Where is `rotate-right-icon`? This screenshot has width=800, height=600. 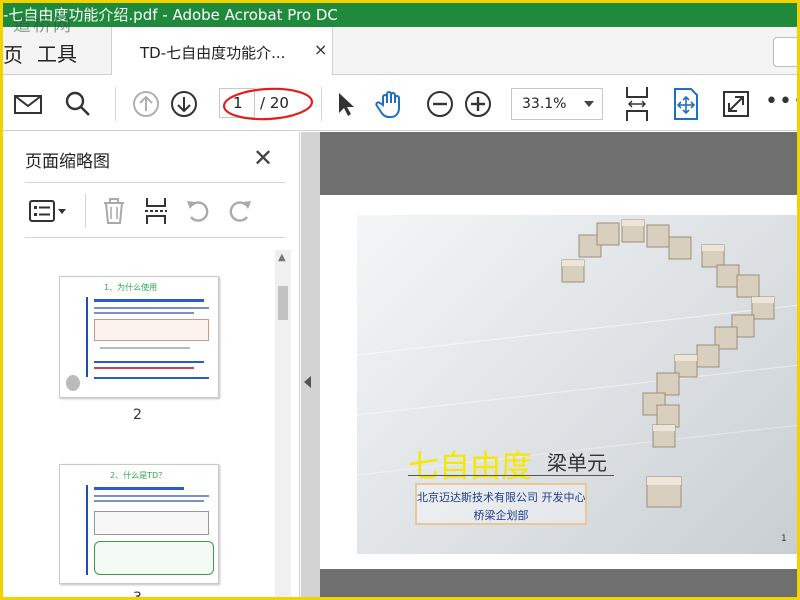 rotate-right-icon is located at coordinates (240, 211).